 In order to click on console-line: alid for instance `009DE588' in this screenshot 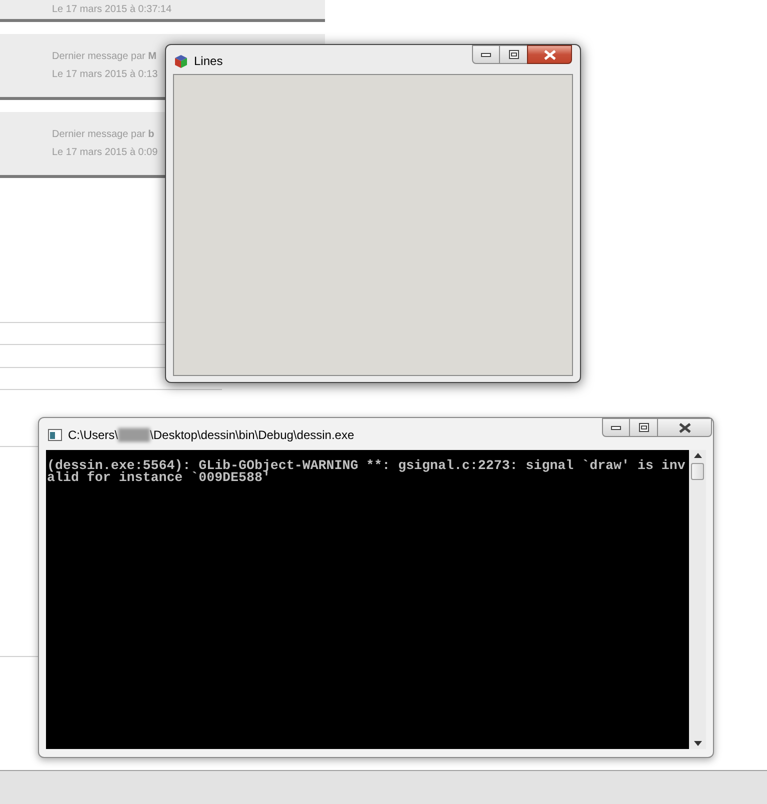, I will do `click(158, 478)`.